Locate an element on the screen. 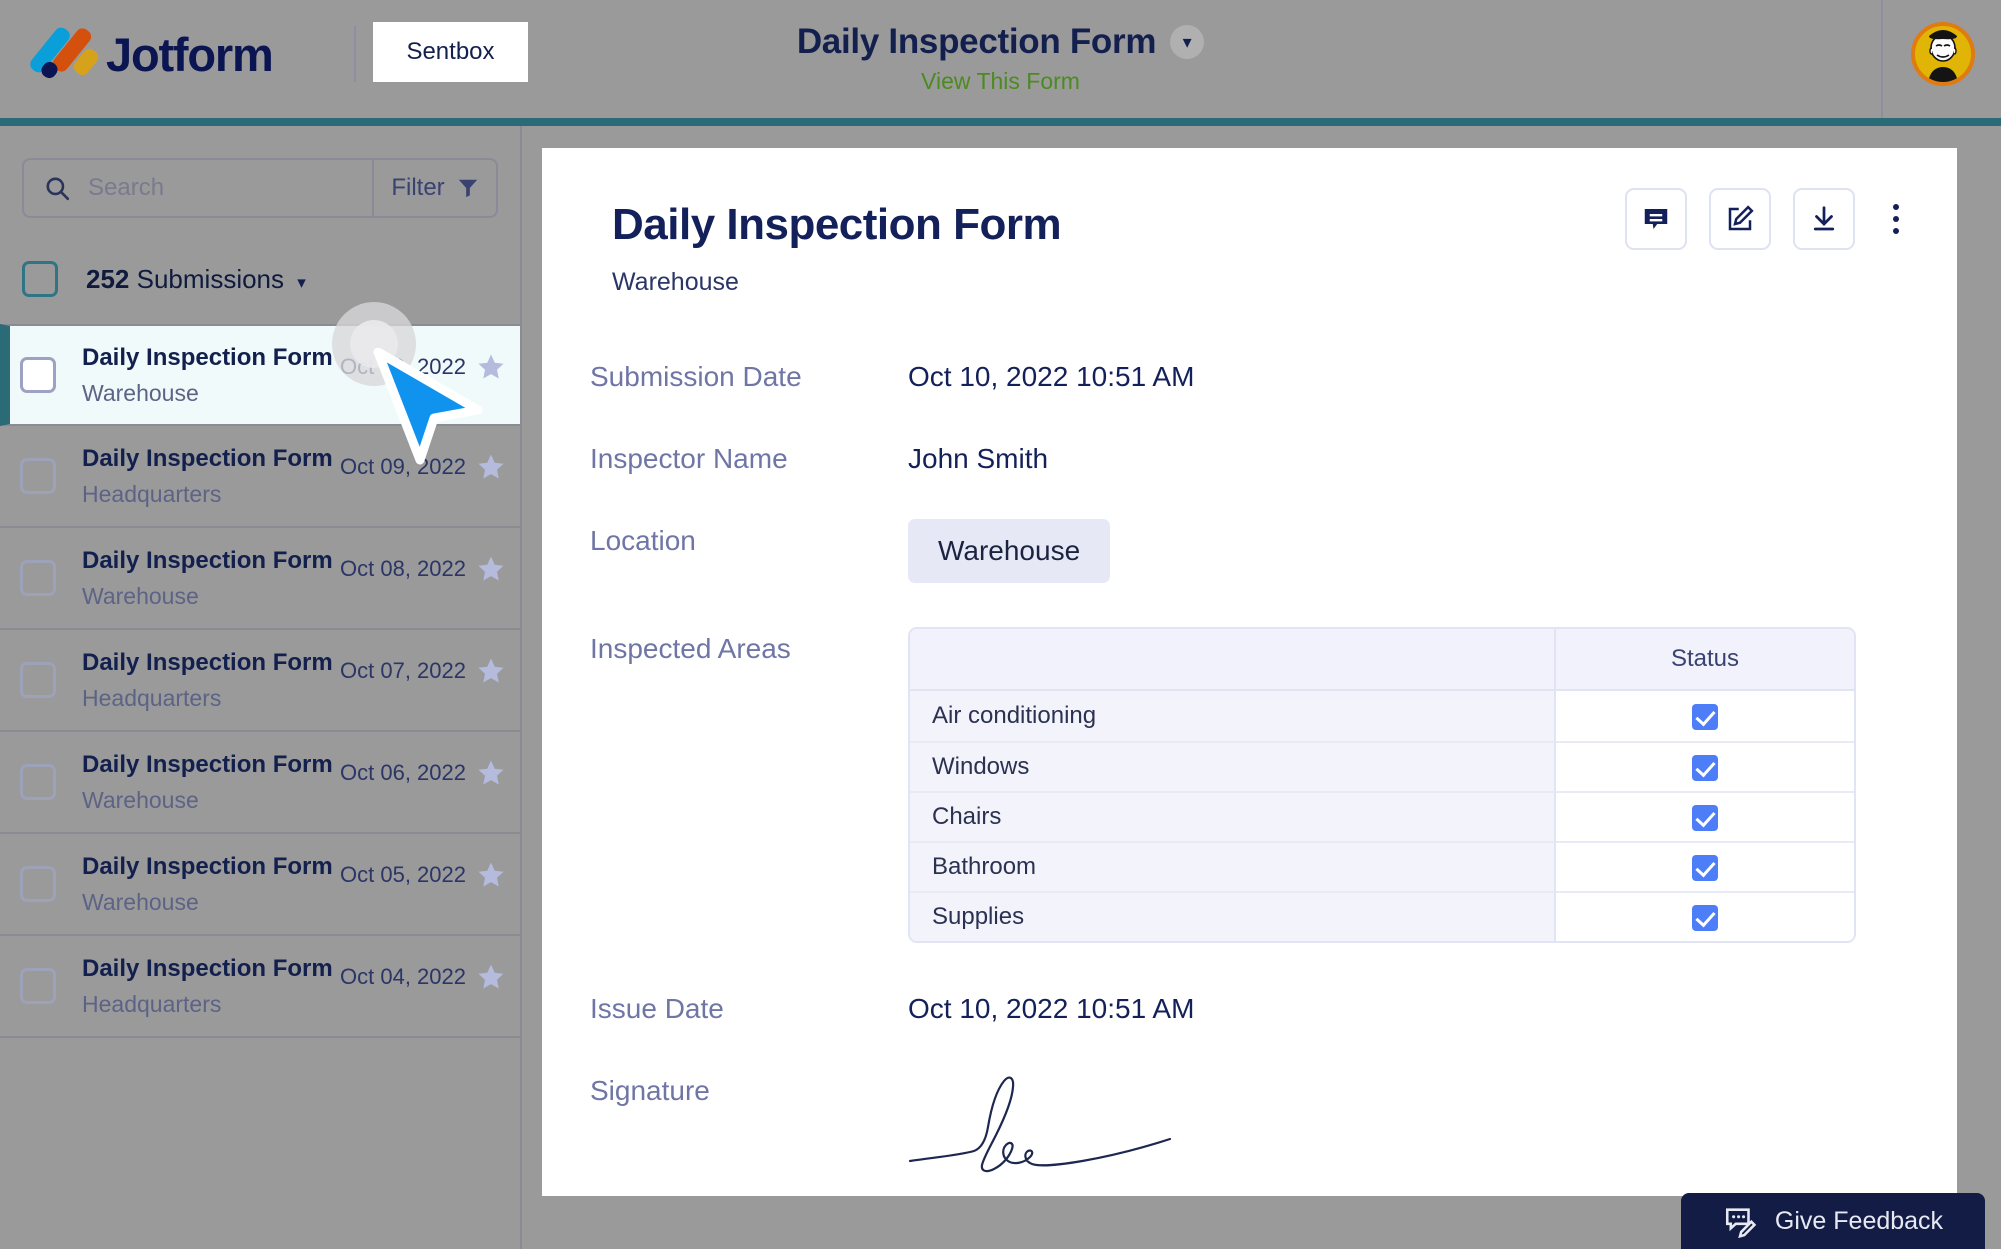  field-signature: Signature is located at coordinates (1238, 1131).